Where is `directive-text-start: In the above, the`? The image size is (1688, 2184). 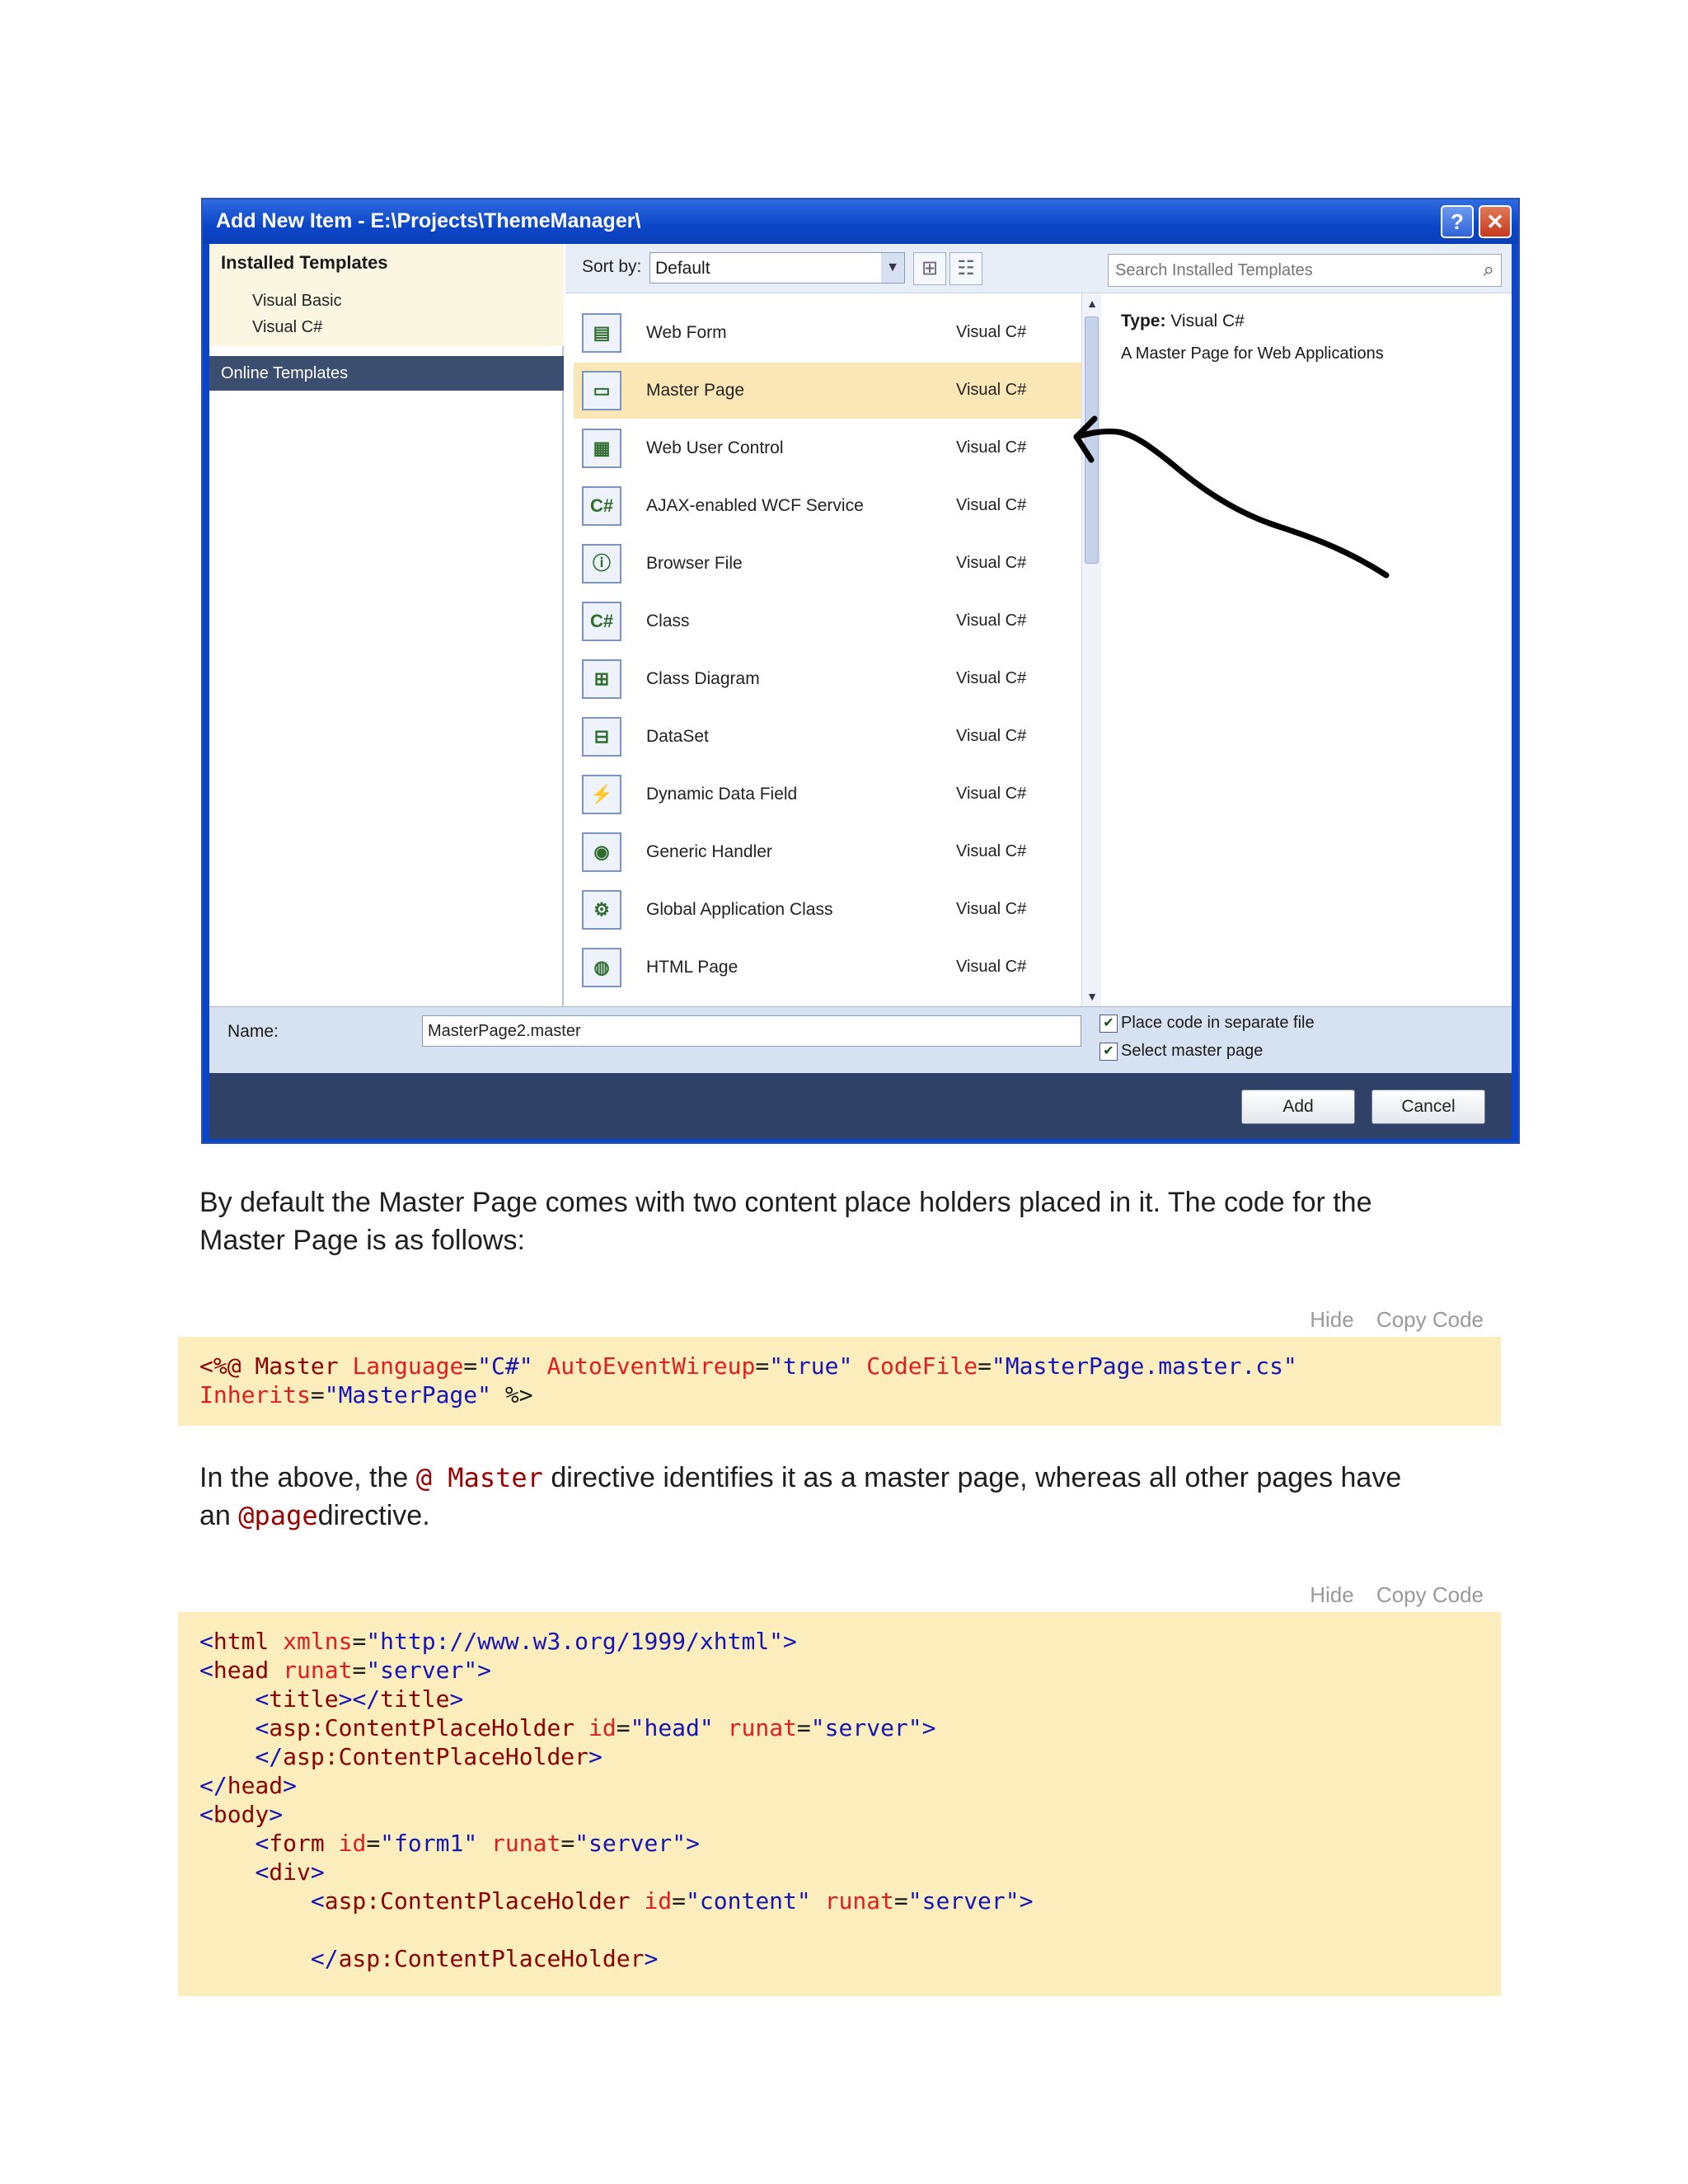 directive-text-start: In the above, the is located at coordinates (307, 1477).